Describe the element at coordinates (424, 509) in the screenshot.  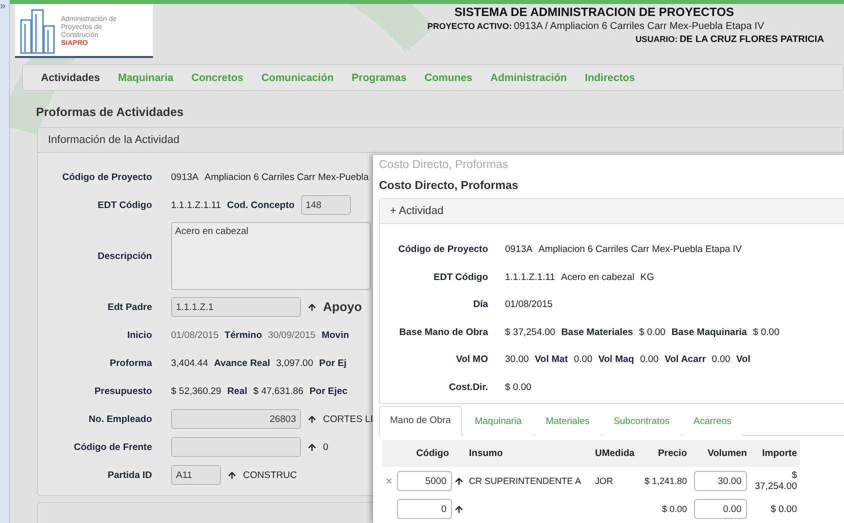
I see `input-field: 0` at that location.